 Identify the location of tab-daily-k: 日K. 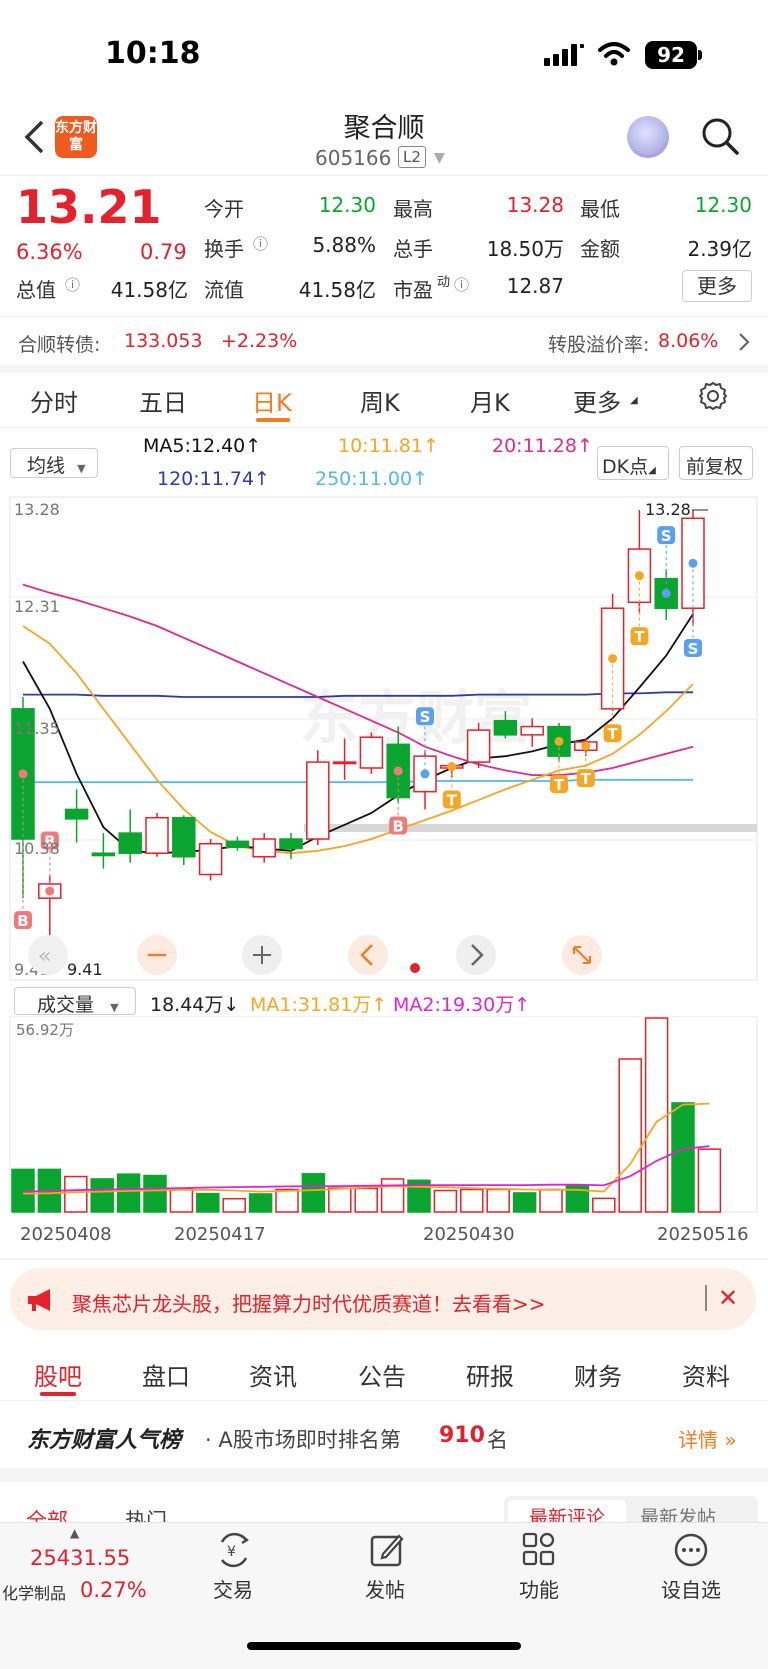
(272, 400).